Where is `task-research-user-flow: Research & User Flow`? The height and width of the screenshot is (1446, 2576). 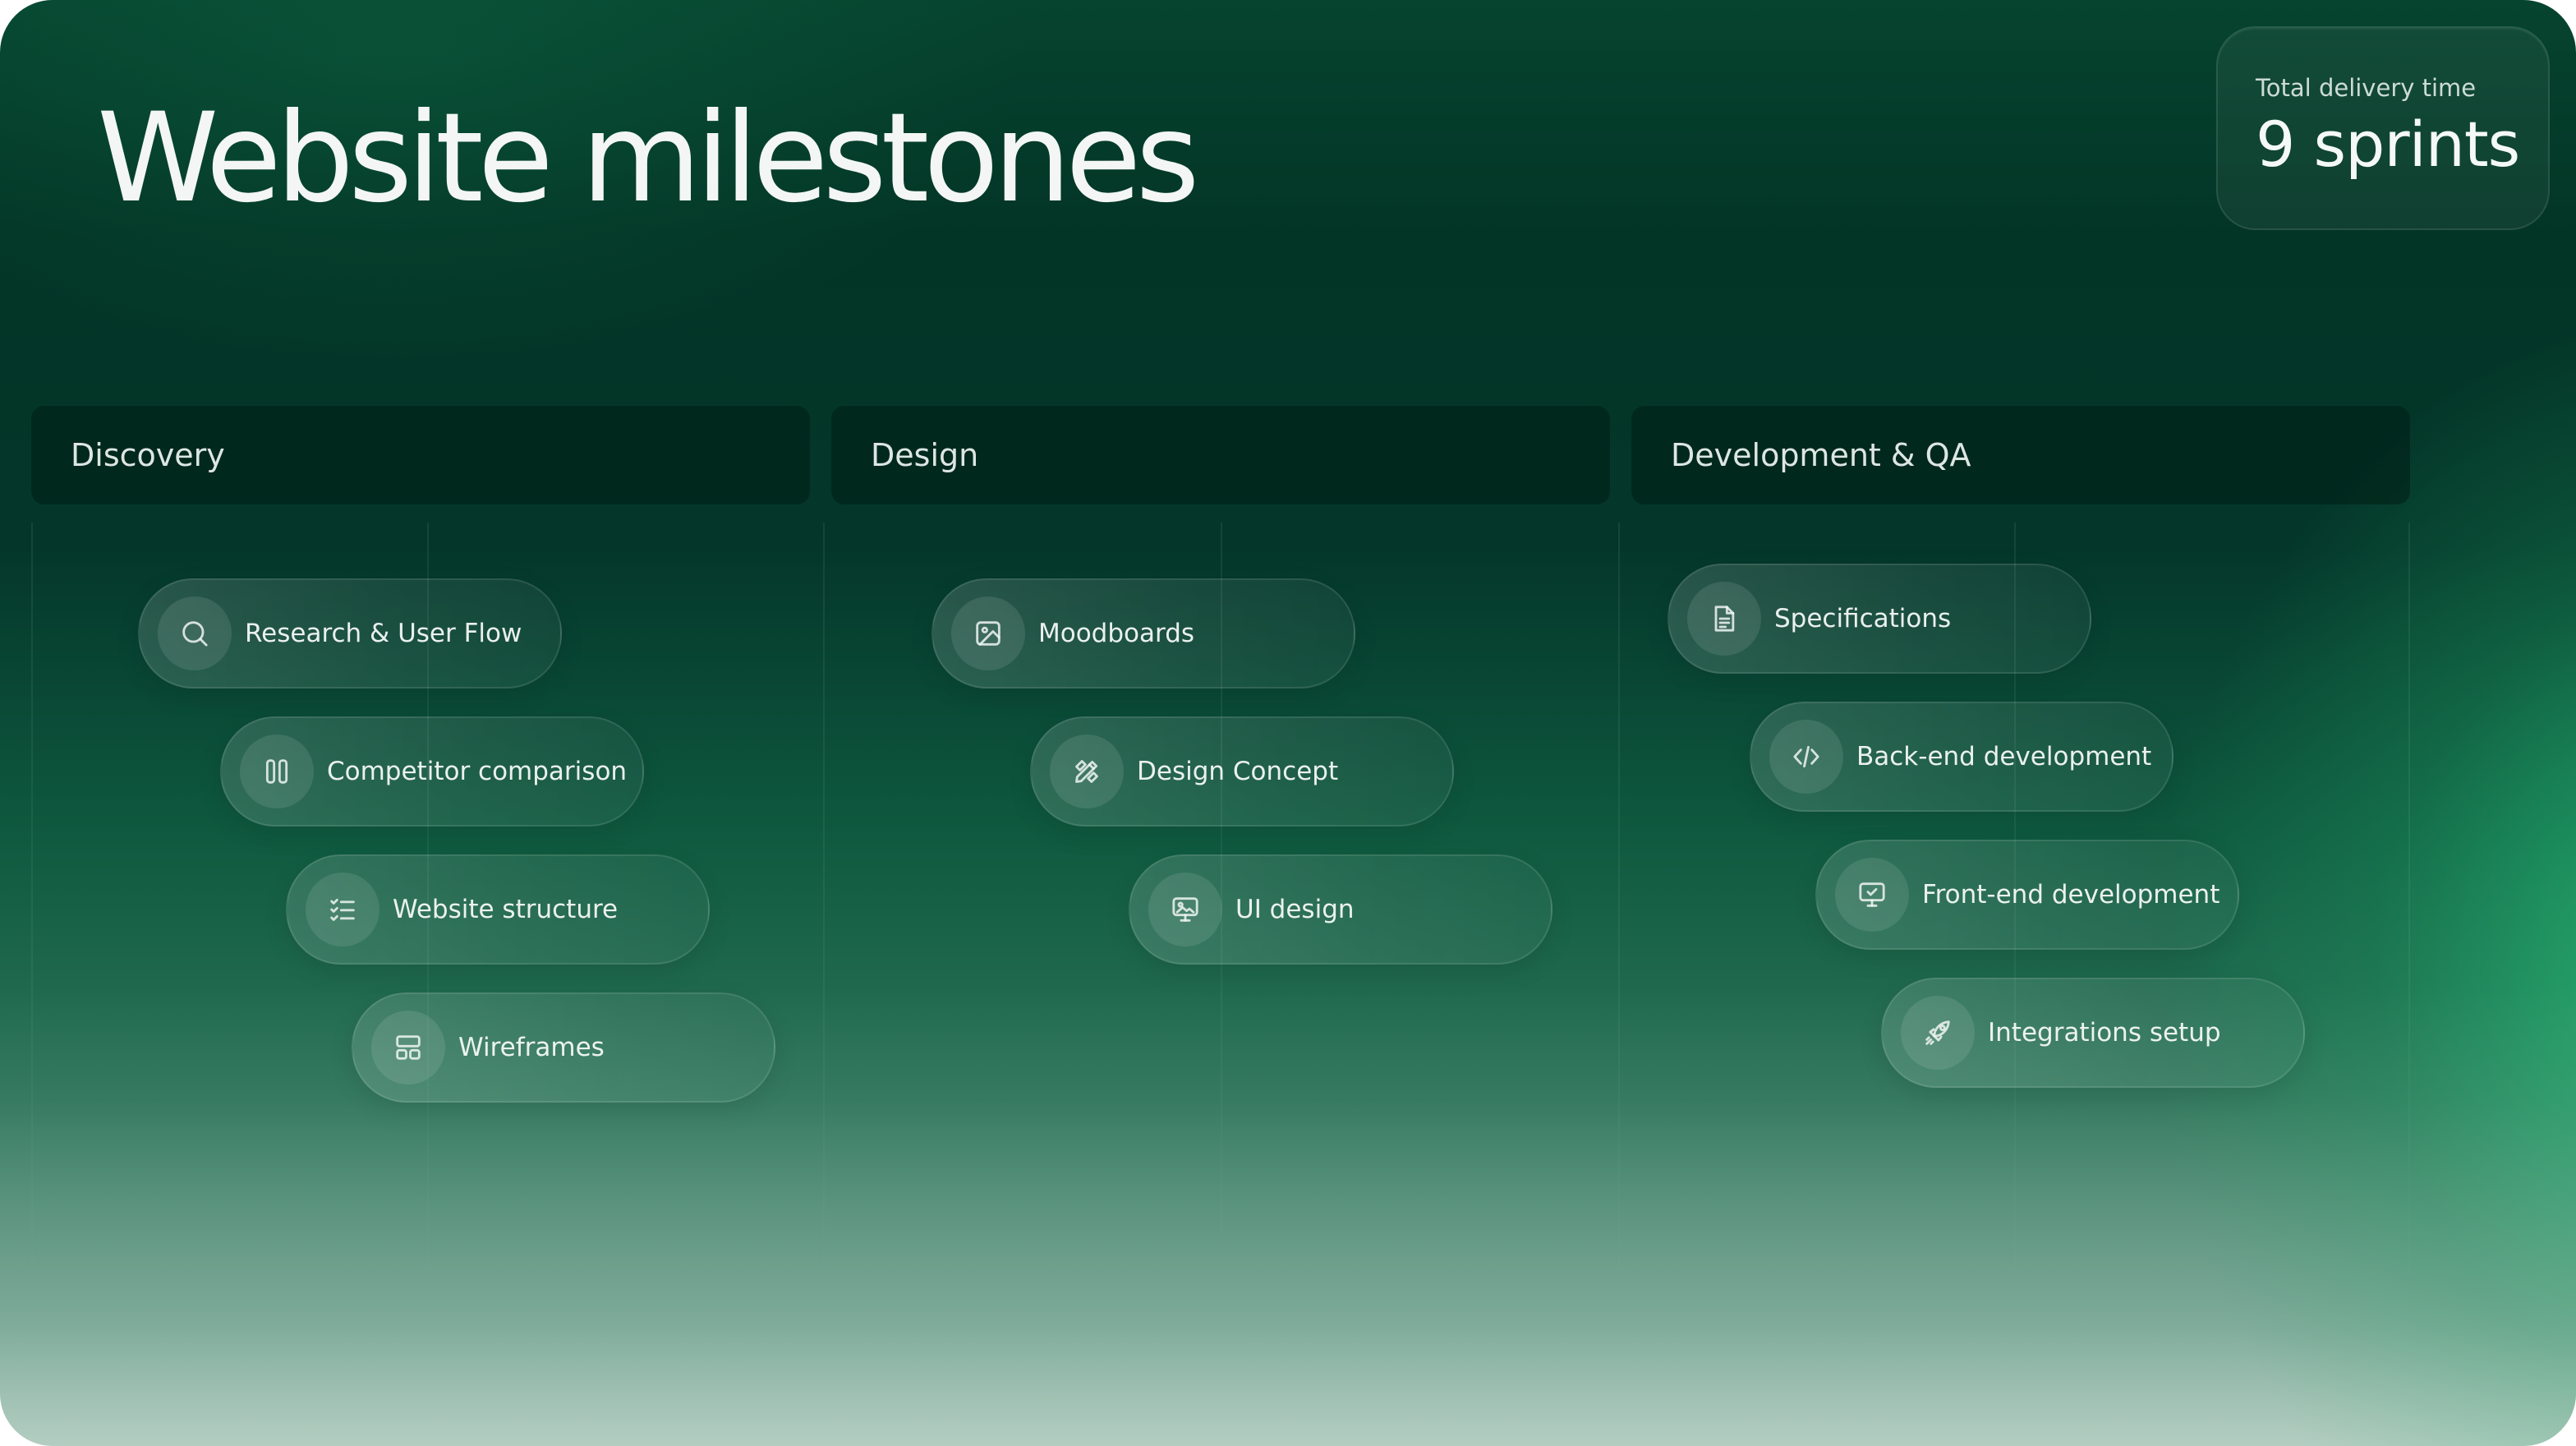 task-research-user-flow: Research & User Flow is located at coordinates (350, 633).